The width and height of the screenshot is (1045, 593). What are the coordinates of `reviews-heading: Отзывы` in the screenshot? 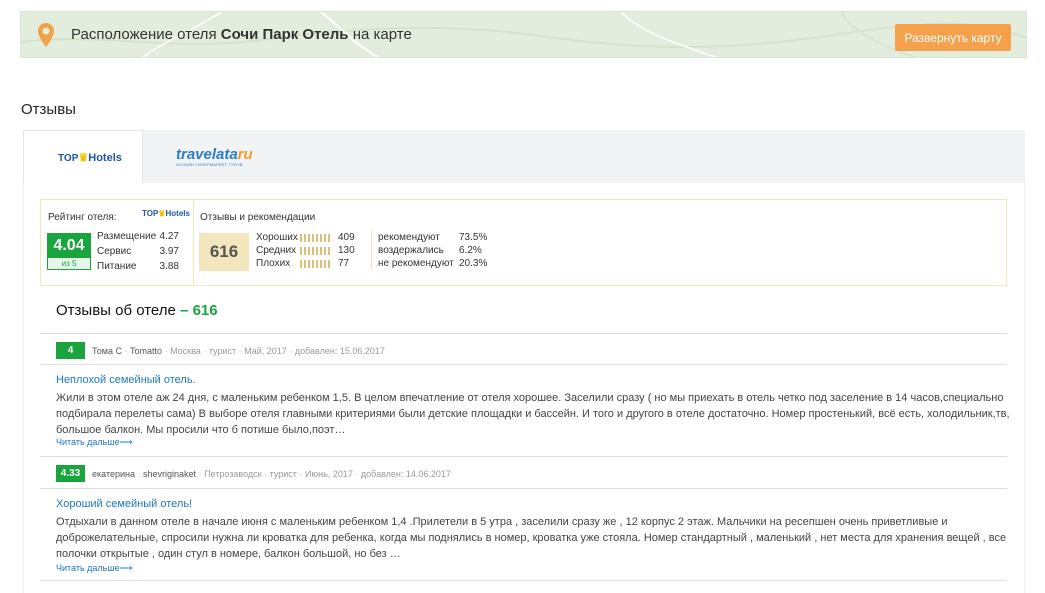 It's located at (48, 109).